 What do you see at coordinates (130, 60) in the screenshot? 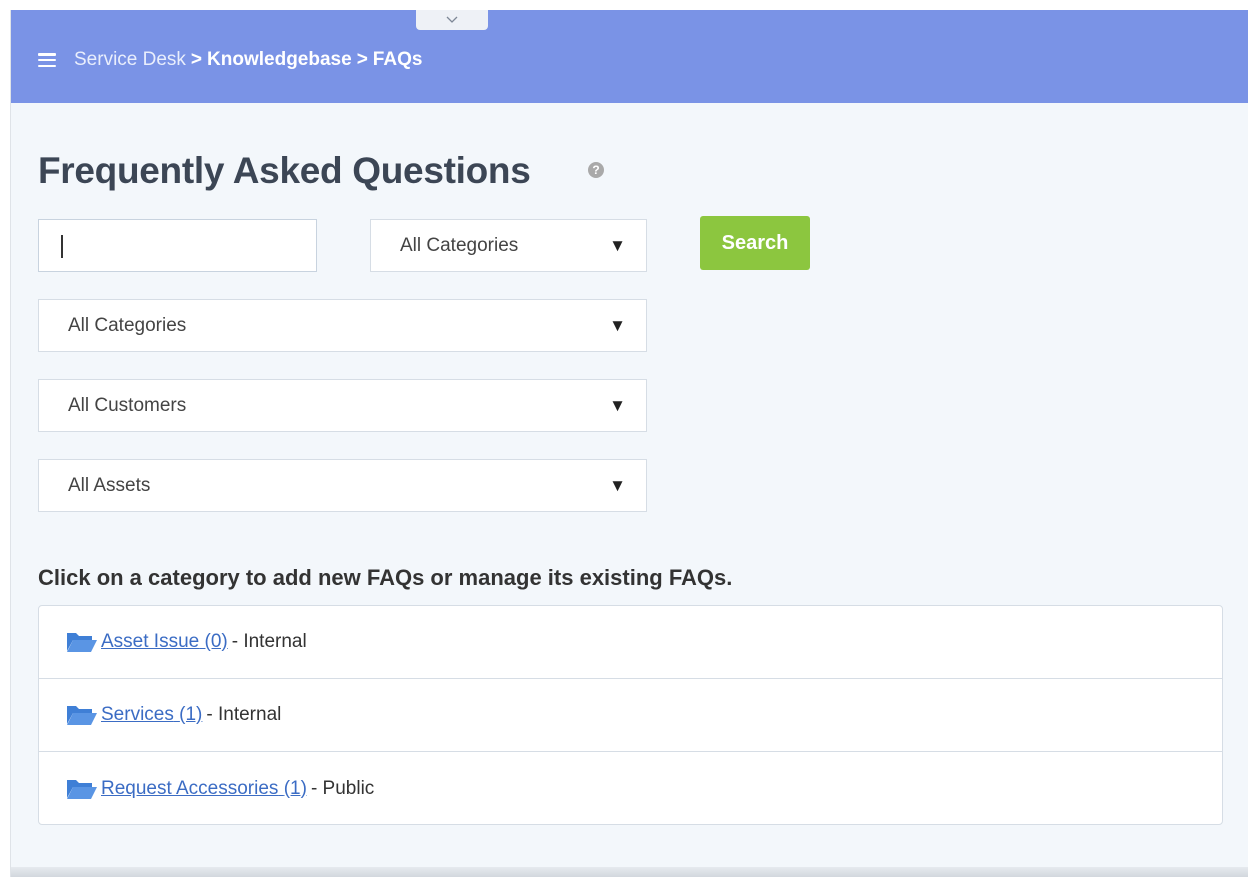
I see `breadcrumb-service-desk: Service Desk` at bounding box center [130, 60].